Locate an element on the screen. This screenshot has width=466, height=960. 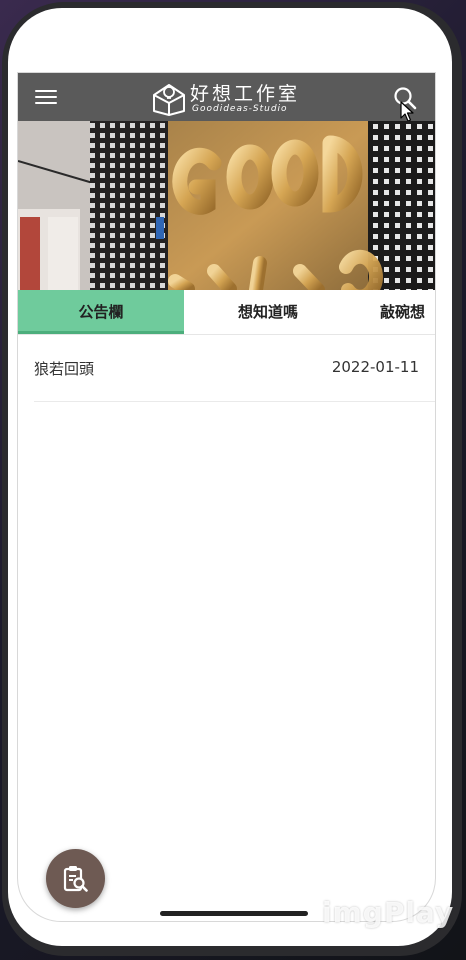
list-item: 狼若回頭 2022-01-11 is located at coordinates (234, 368).